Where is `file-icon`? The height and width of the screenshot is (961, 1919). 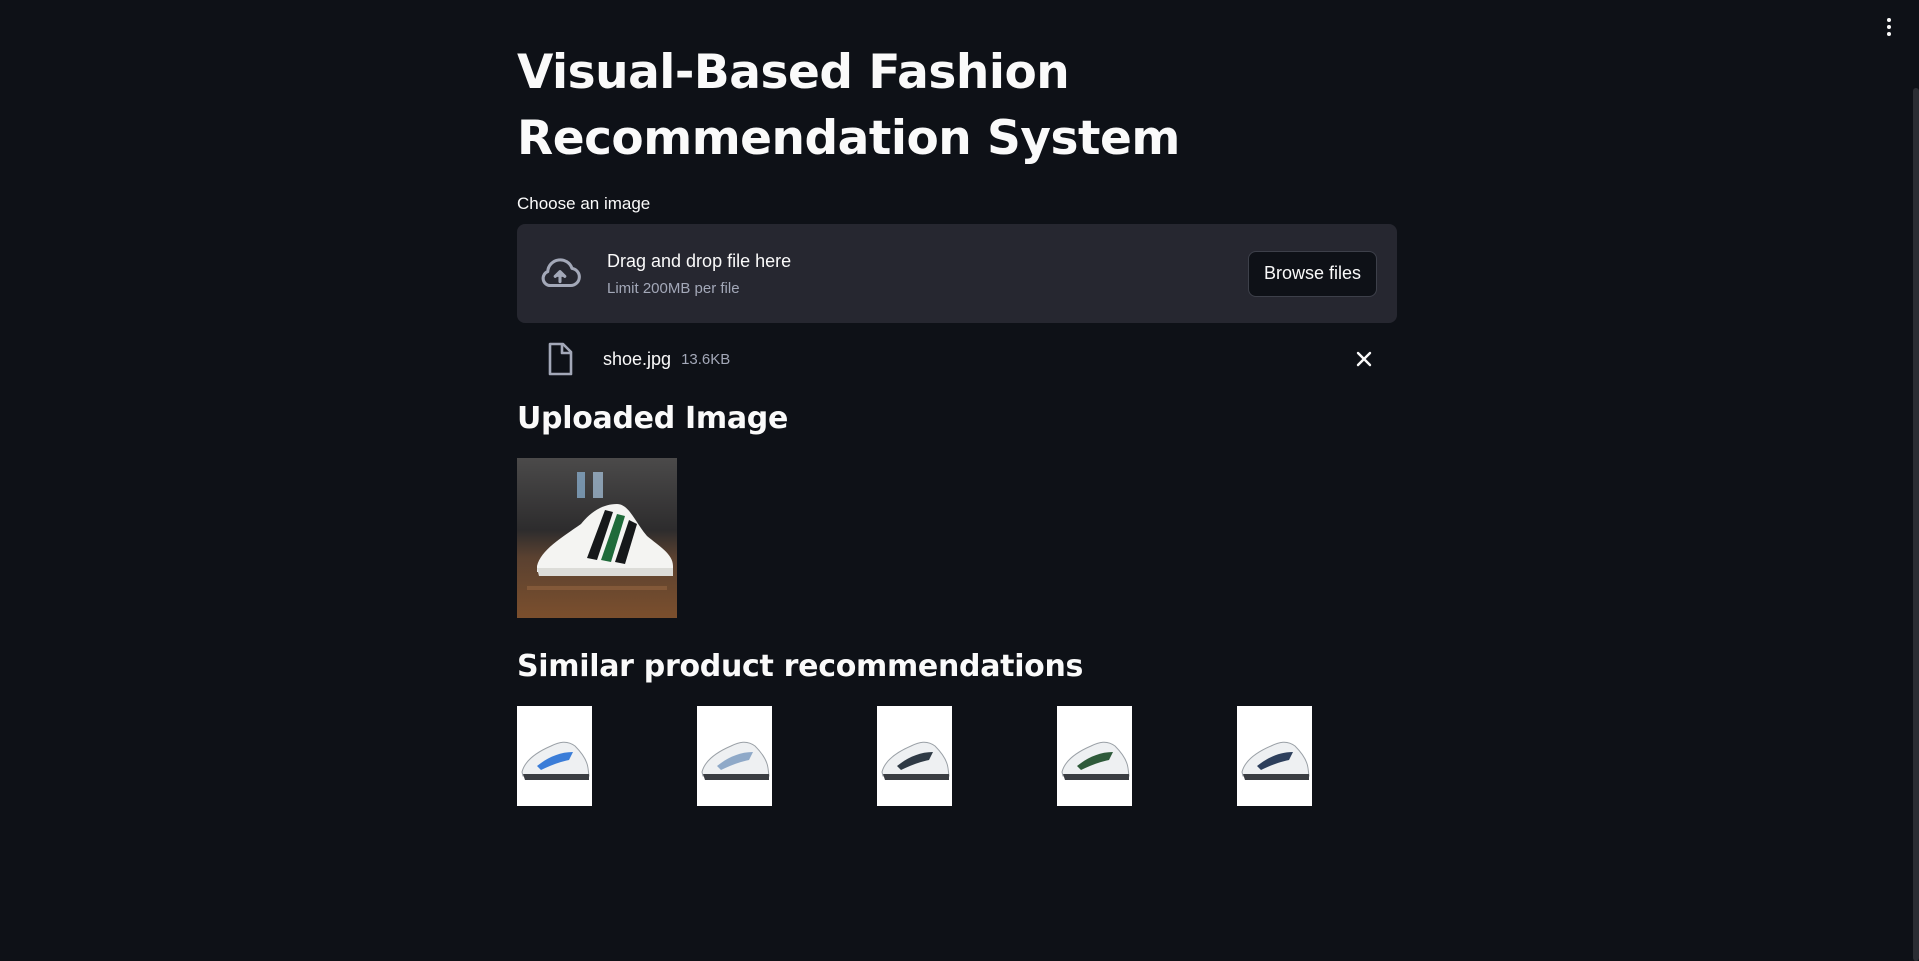 file-icon is located at coordinates (560, 359).